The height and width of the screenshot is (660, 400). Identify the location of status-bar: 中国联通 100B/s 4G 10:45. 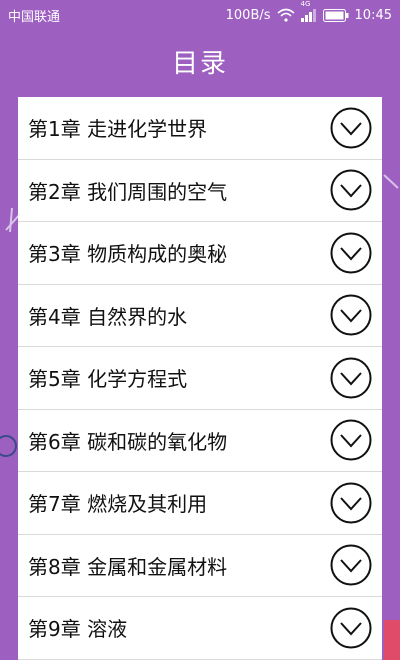
(200, 15).